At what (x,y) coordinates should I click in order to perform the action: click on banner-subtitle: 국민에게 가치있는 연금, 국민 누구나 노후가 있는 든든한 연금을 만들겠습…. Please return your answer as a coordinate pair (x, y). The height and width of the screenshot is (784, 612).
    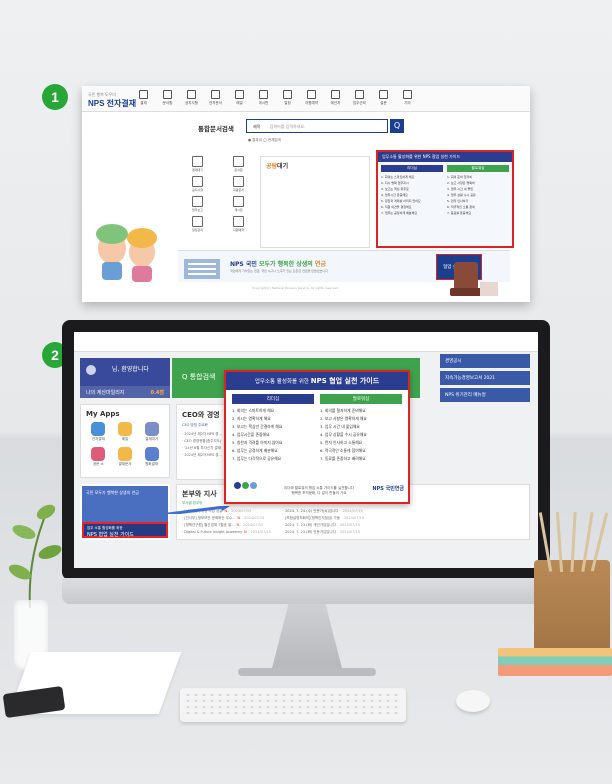
    Looking at the image, I should click on (279, 271).